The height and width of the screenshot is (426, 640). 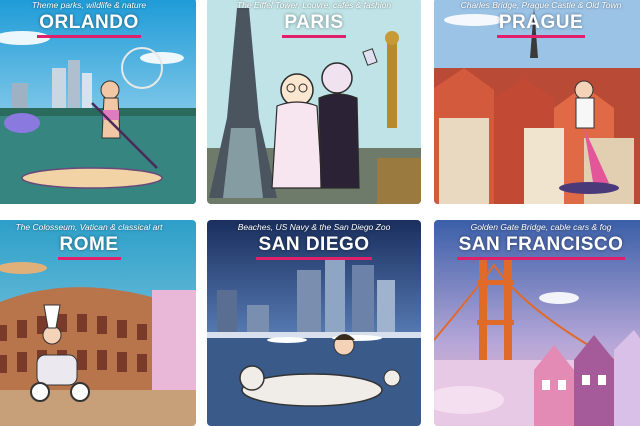 What do you see at coordinates (541, 227) in the screenshot?
I see `card-subtitle: Golden Gate Bridge, cable cars & fog` at bounding box center [541, 227].